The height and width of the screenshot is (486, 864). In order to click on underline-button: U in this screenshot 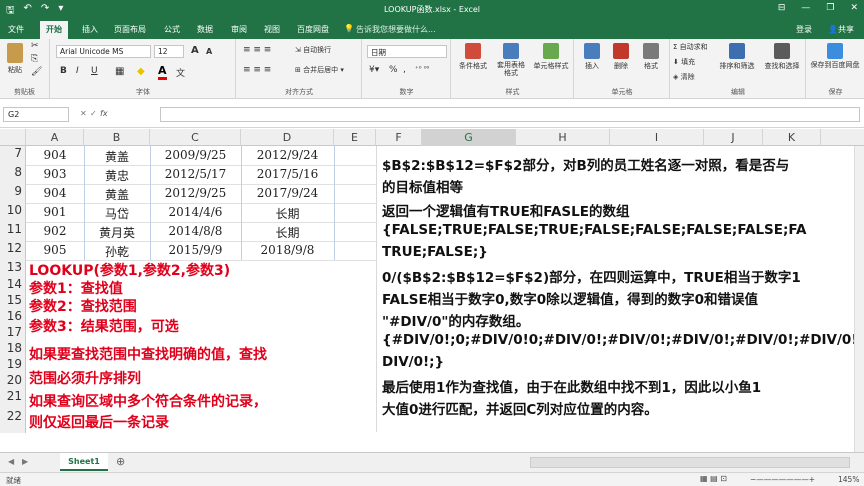, I will do `click(94, 71)`.